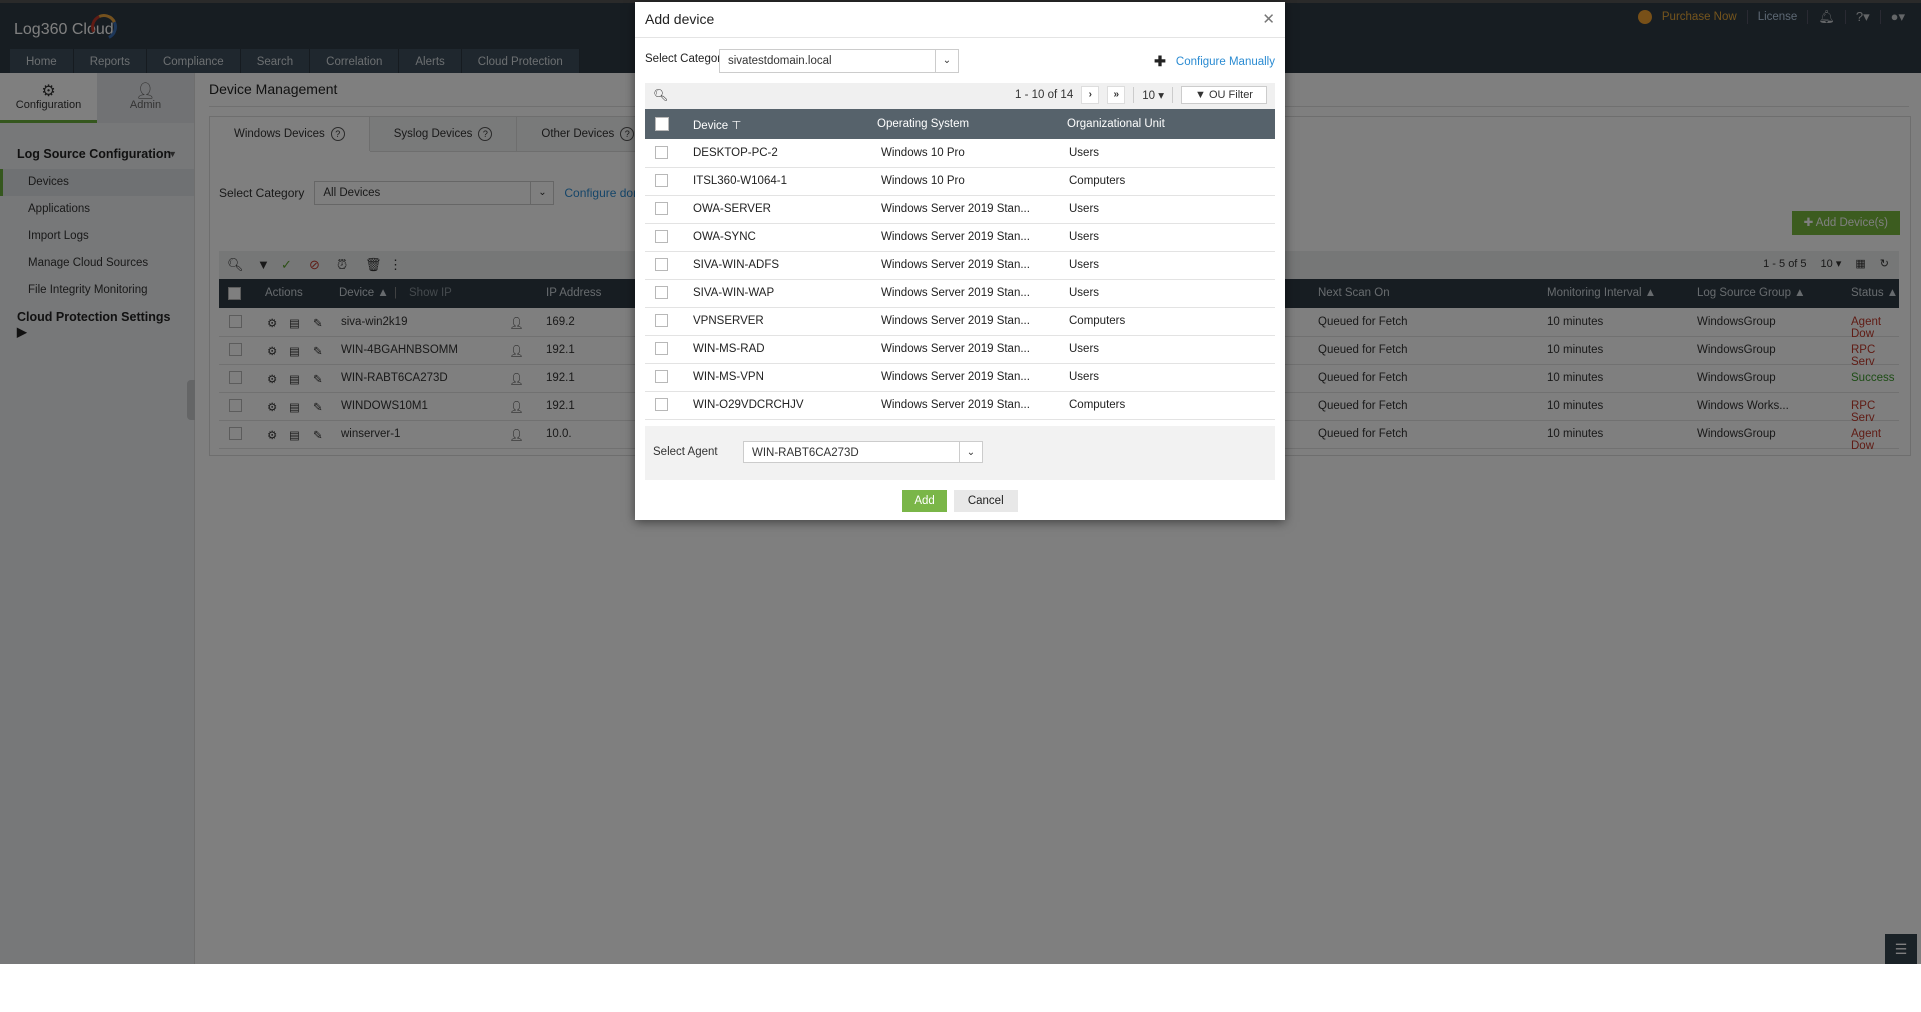  What do you see at coordinates (660, 95) in the screenshot?
I see `search-icon: 🔍︎` at bounding box center [660, 95].